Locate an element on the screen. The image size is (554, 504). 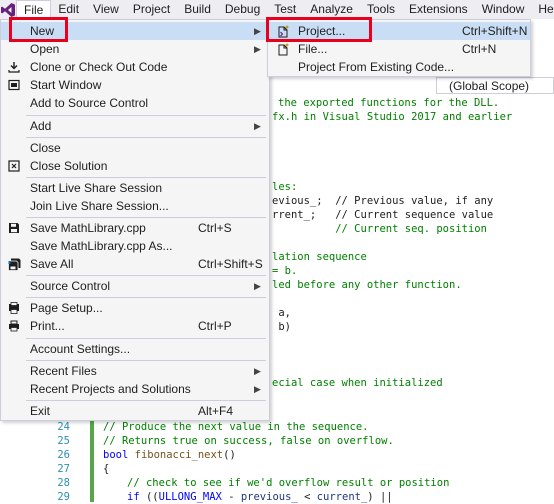
menu-item-label: Clone or Check Out Code is located at coordinates (99, 67).